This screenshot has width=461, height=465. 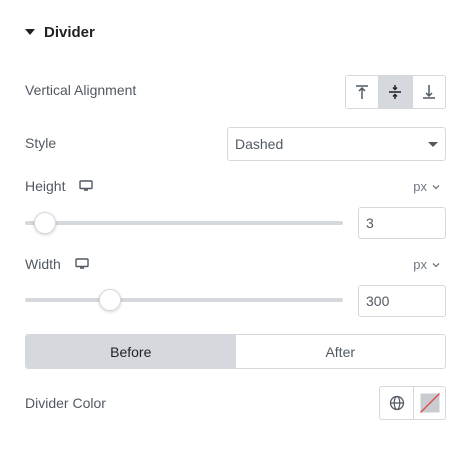 I want to click on align-middle-button, so click(x=395, y=92).